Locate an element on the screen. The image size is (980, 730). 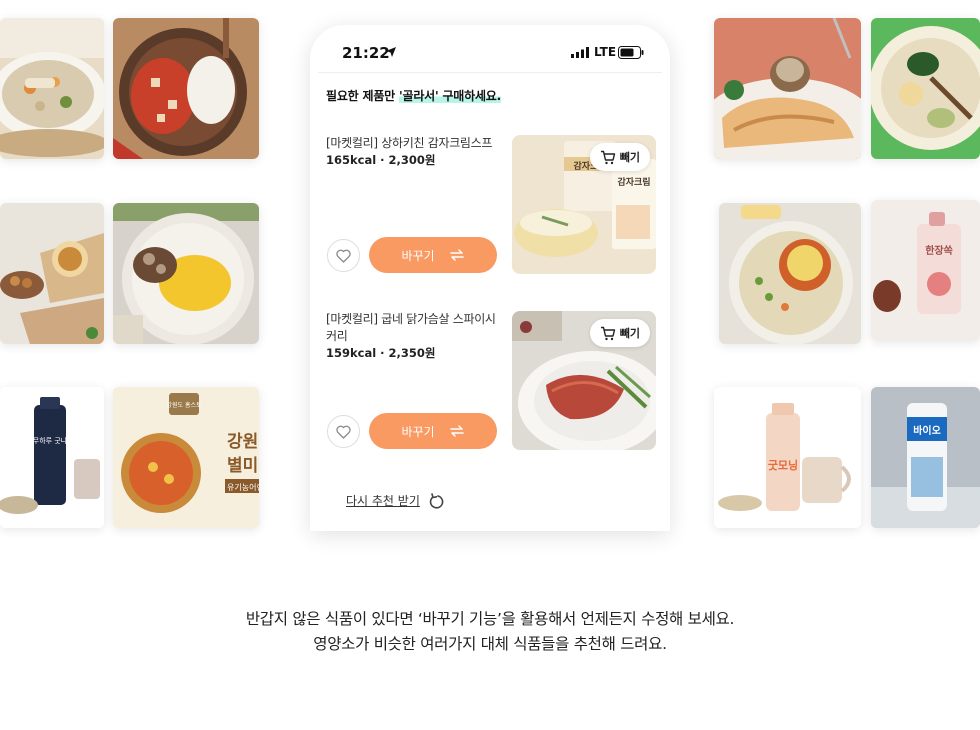
refresh-label: 다시 추천 받기 is located at coordinates (383, 501).